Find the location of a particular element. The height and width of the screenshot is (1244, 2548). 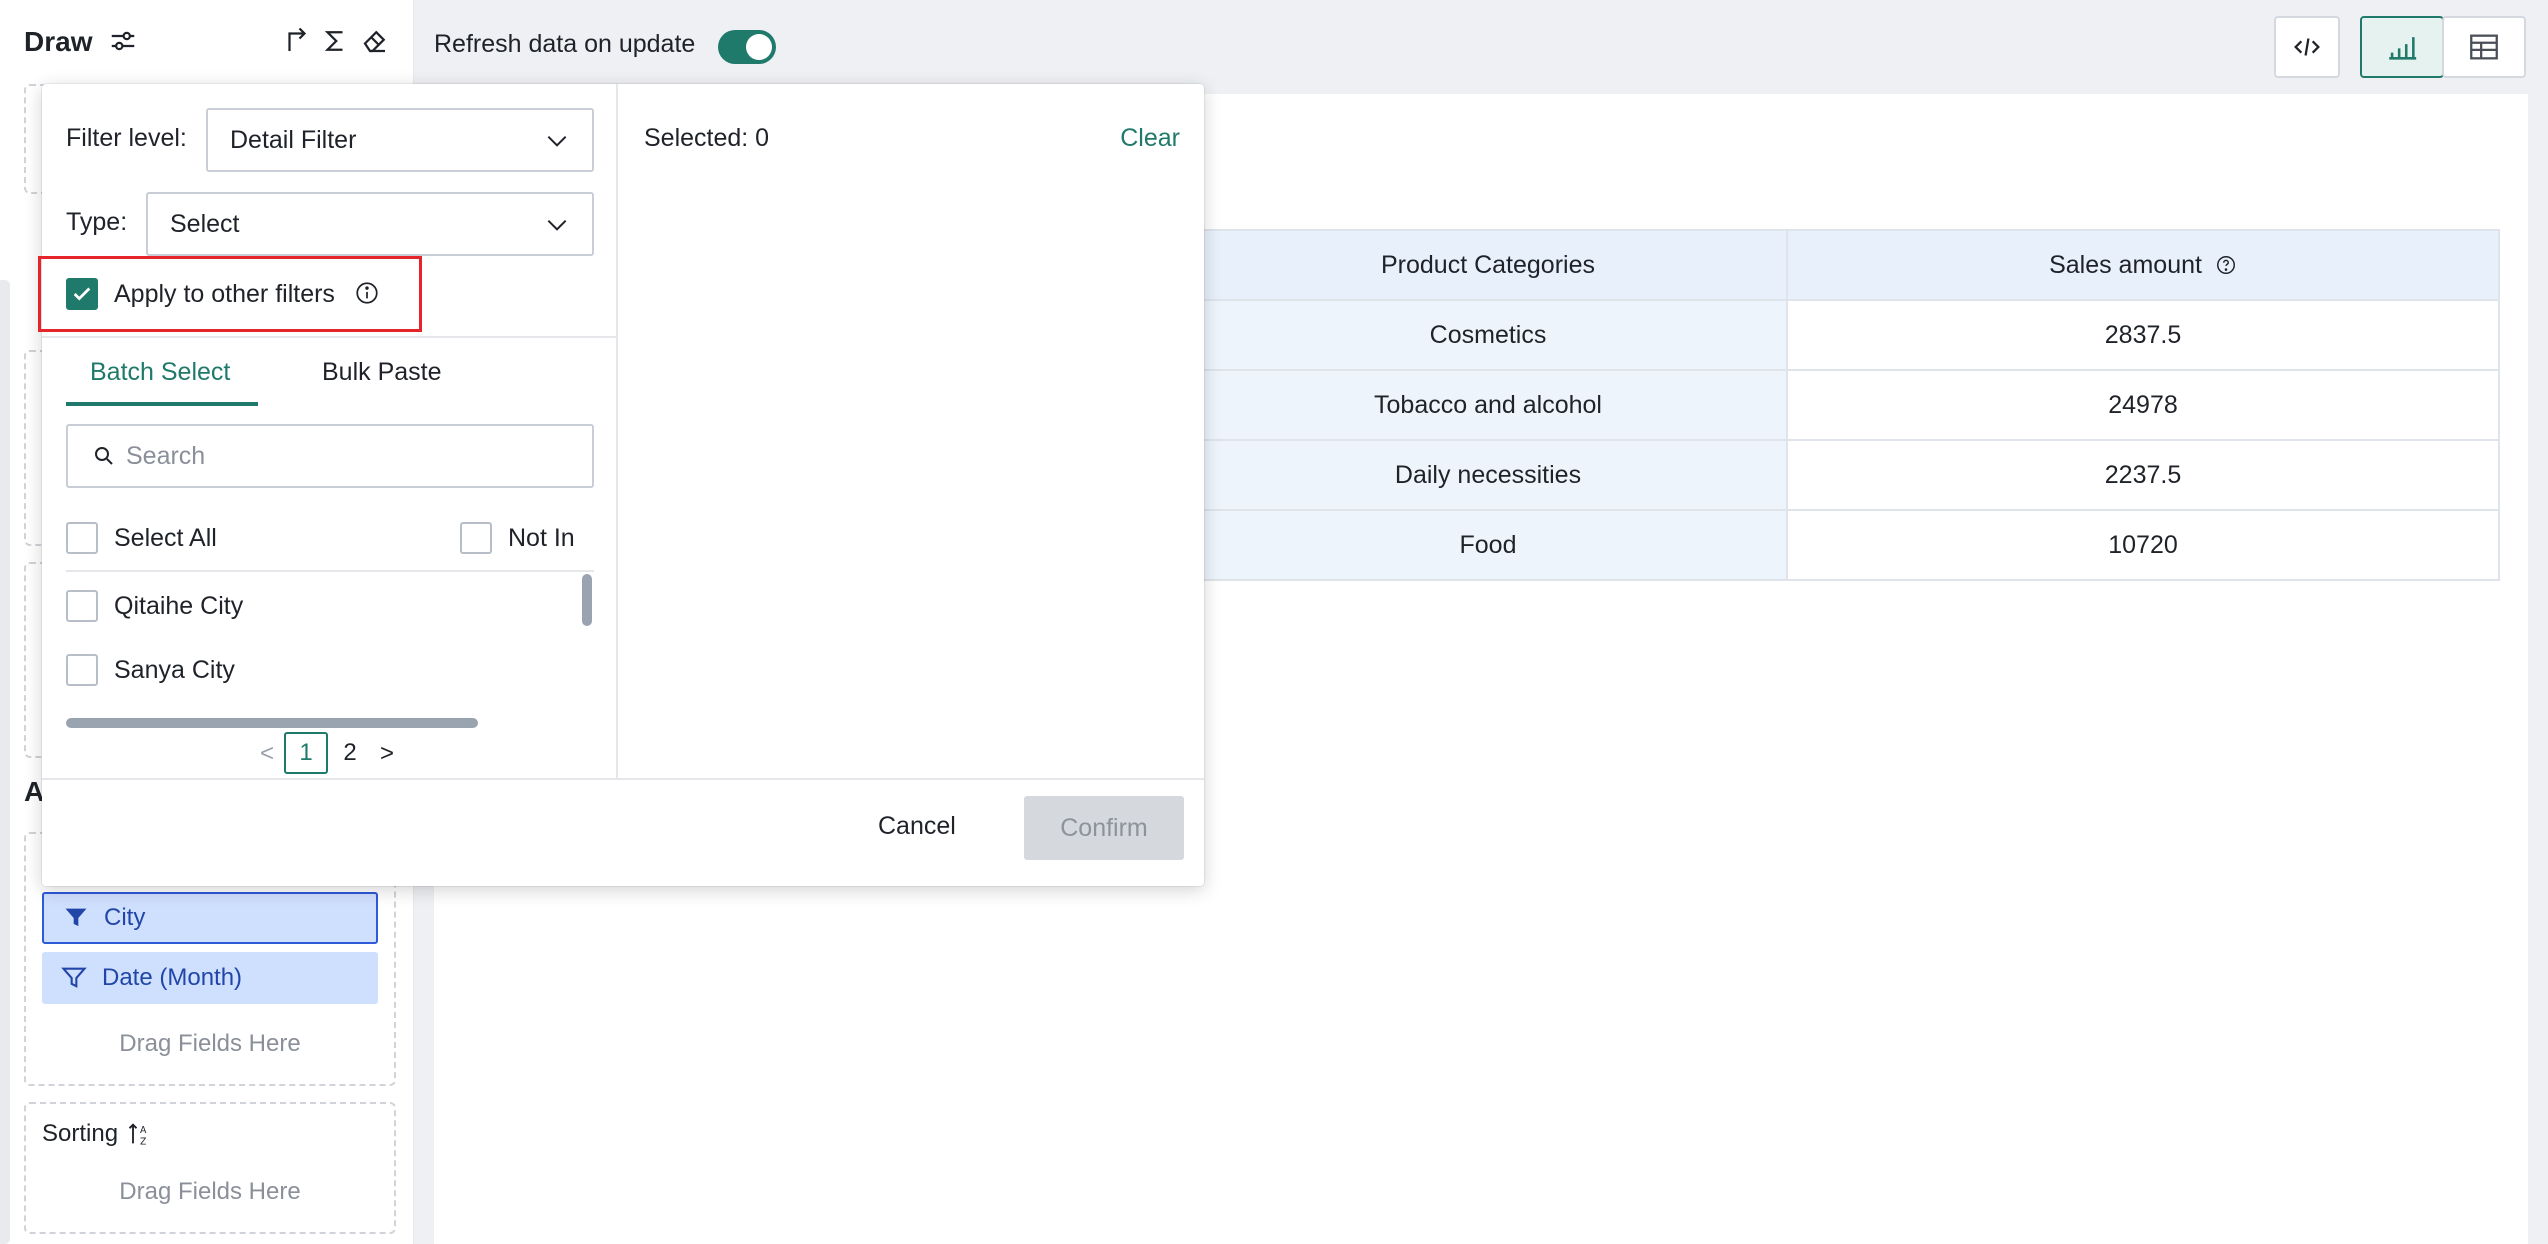

info-icon is located at coordinates (367, 293).